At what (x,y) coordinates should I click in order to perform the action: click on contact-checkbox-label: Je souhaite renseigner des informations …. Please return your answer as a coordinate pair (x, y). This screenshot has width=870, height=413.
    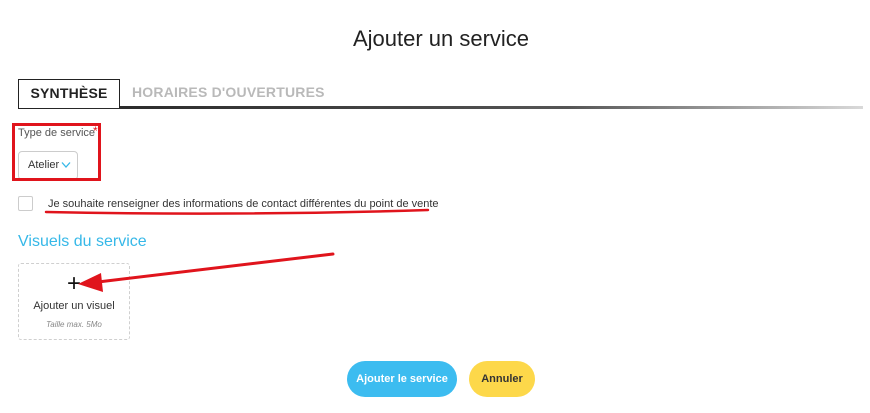
    Looking at the image, I should click on (243, 204).